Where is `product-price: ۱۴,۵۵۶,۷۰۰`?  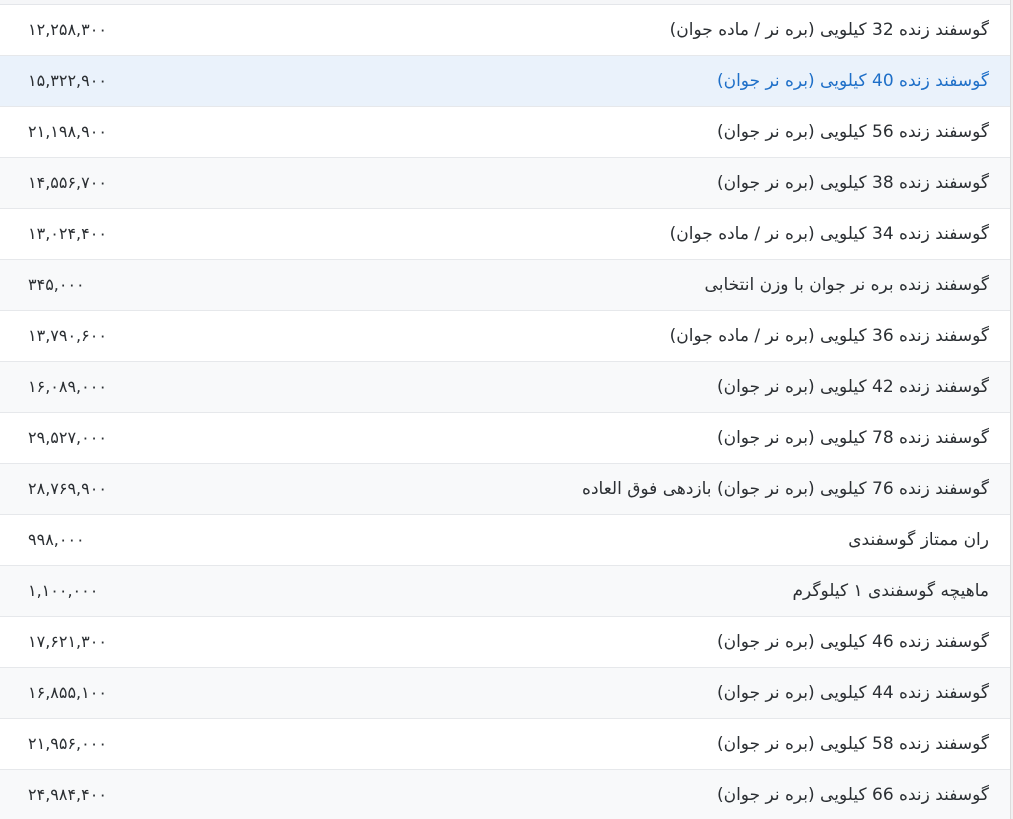 product-price: ۱۴,۵۵۶,۷۰۰ is located at coordinates (67, 182).